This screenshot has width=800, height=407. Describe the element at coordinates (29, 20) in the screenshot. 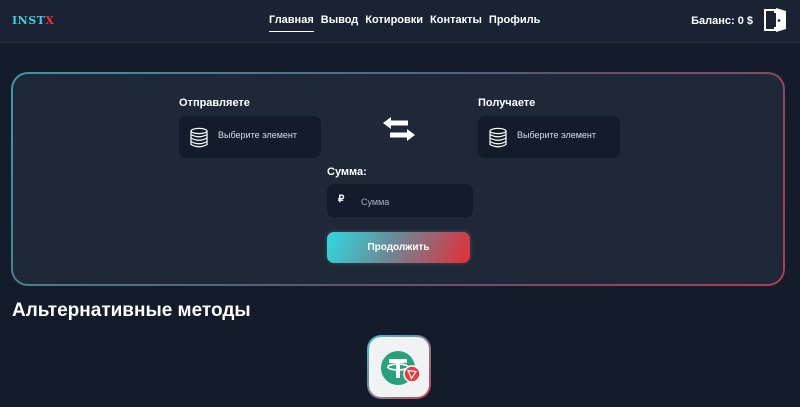

I see `logo-text: INST` at that location.